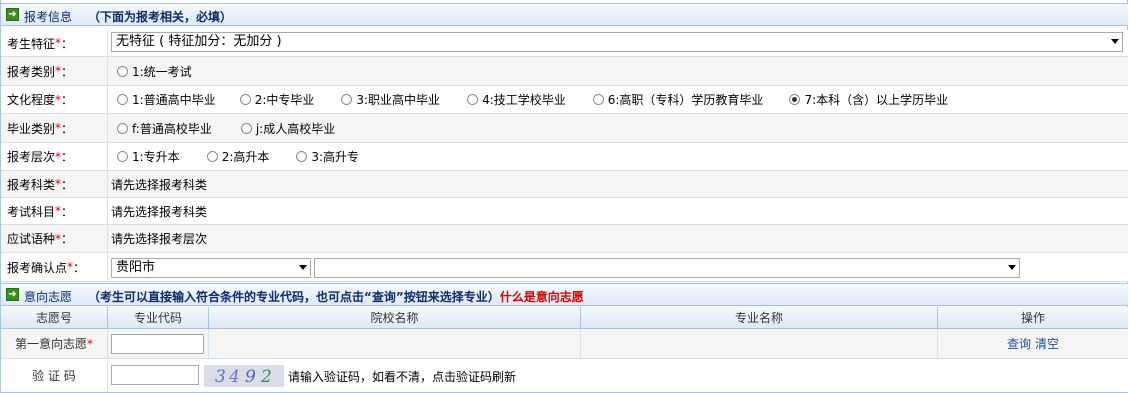 The image size is (1130, 393). What do you see at coordinates (40, 43) in the screenshot?
I see `feature-label: 考生特征 *：` at bounding box center [40, 43].